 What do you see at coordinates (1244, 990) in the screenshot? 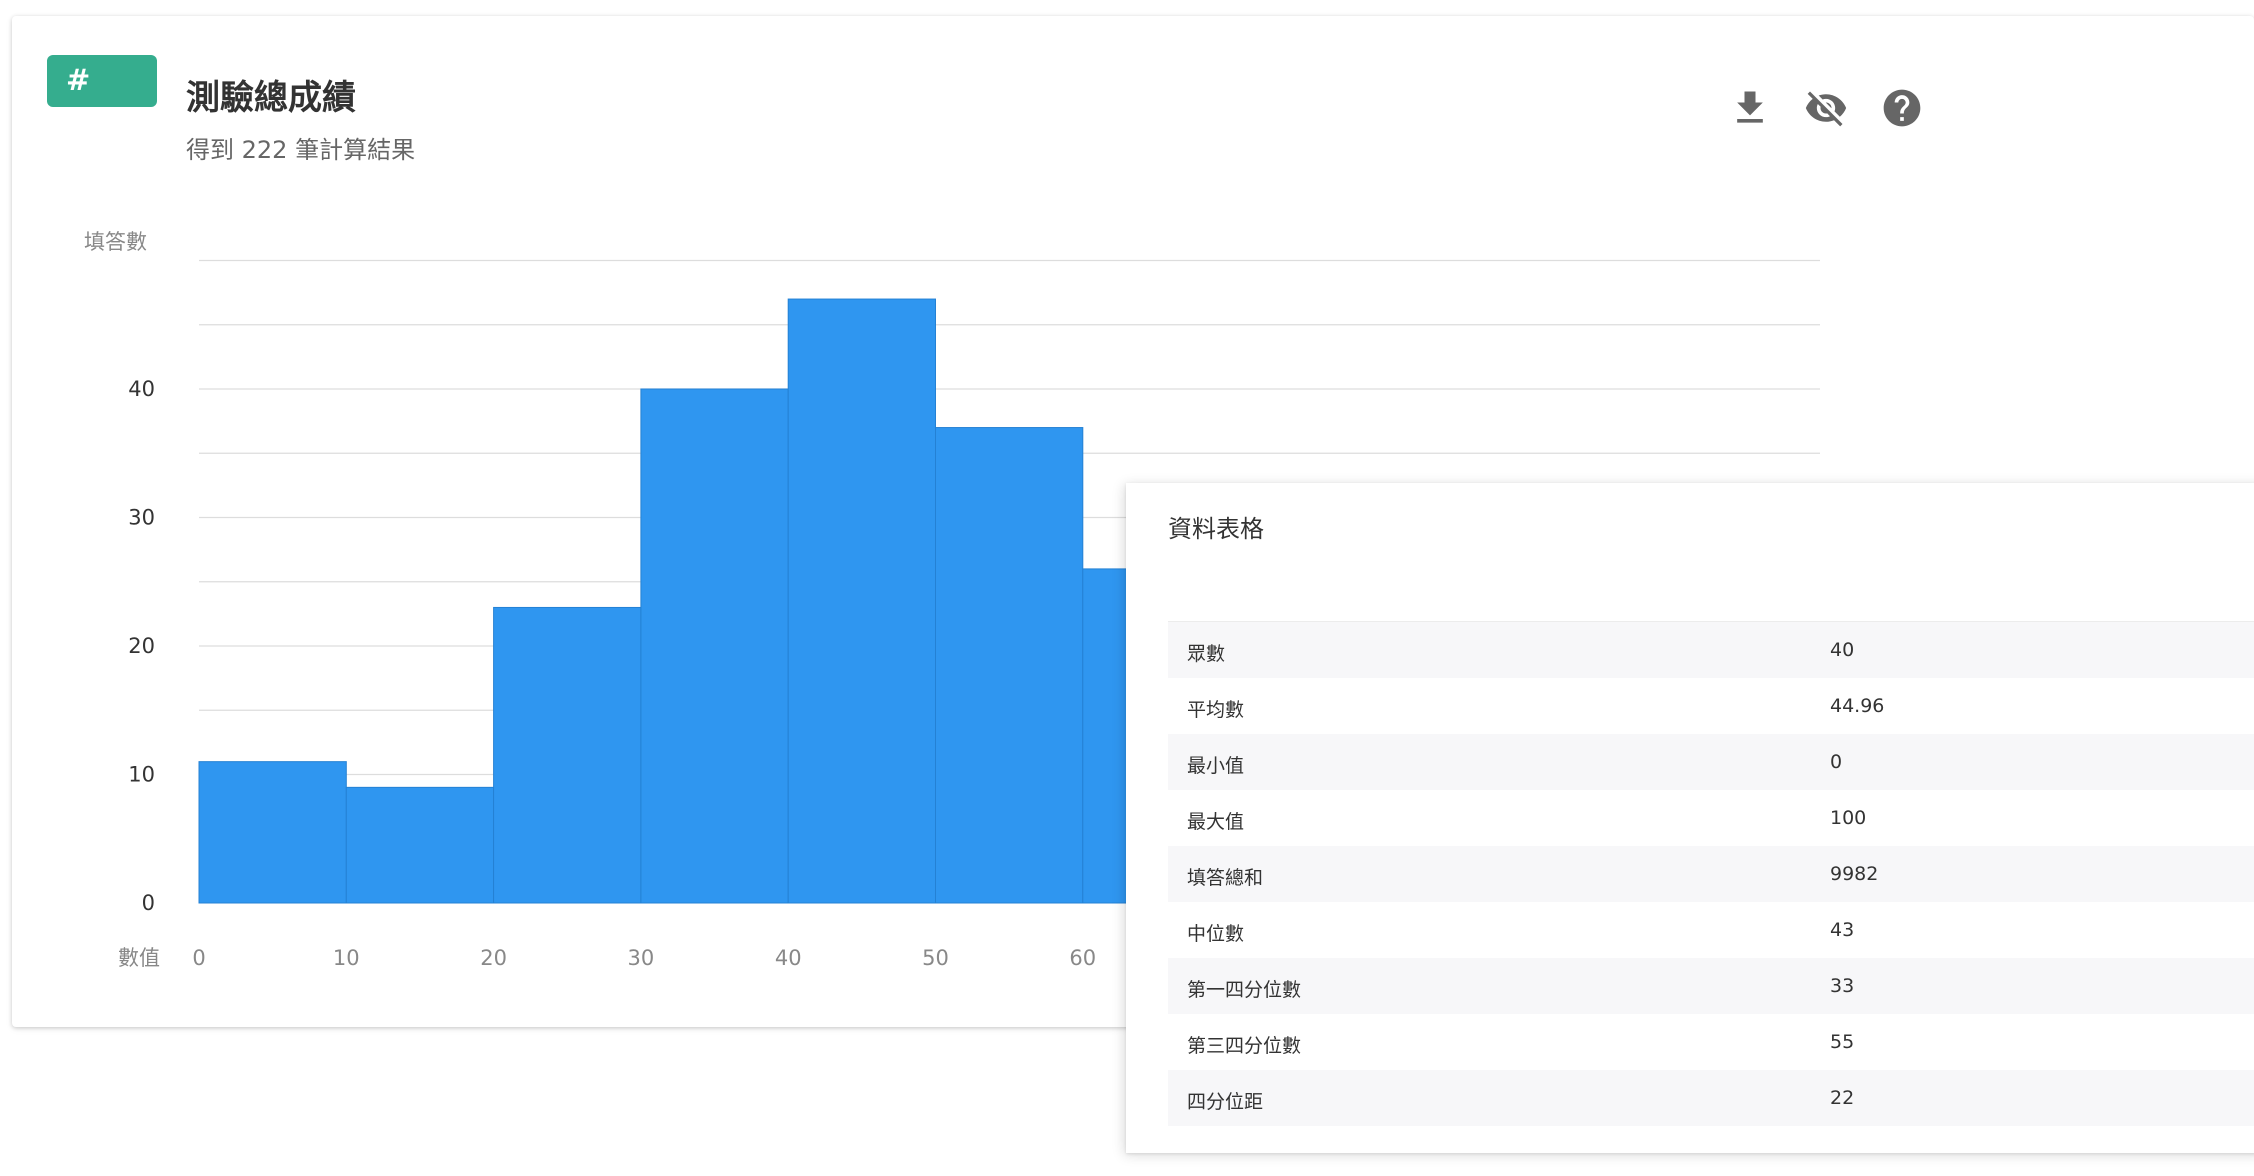
I see `stat-label: 第一四分位數` at bounding box center [1244, 990].